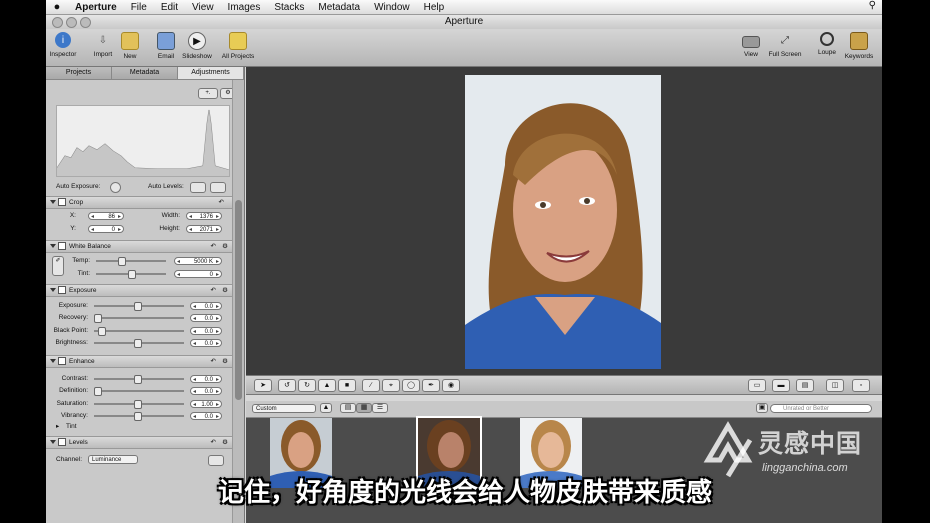 This screenshot has height=523, width=930. Describe the element at coordinates (139, 442) in the screenshot. I see `levels-header: Levels ↶ ⚙` at that location.